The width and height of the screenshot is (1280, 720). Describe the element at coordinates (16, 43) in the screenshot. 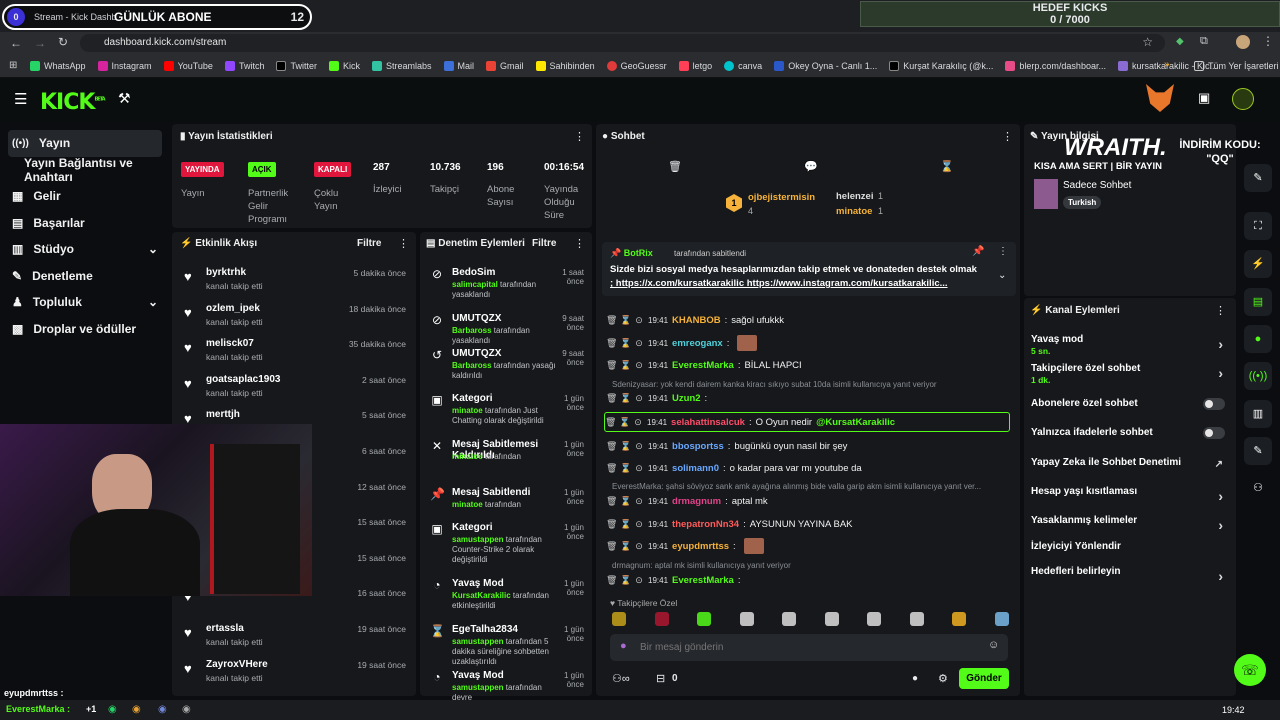

I see `back-icon: ←` at that location.